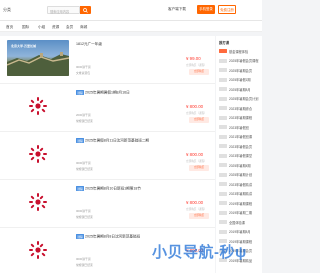  Describe the element at coordinates (25, 27) in the screenshot. I see `nav-item: 国际` at that location.